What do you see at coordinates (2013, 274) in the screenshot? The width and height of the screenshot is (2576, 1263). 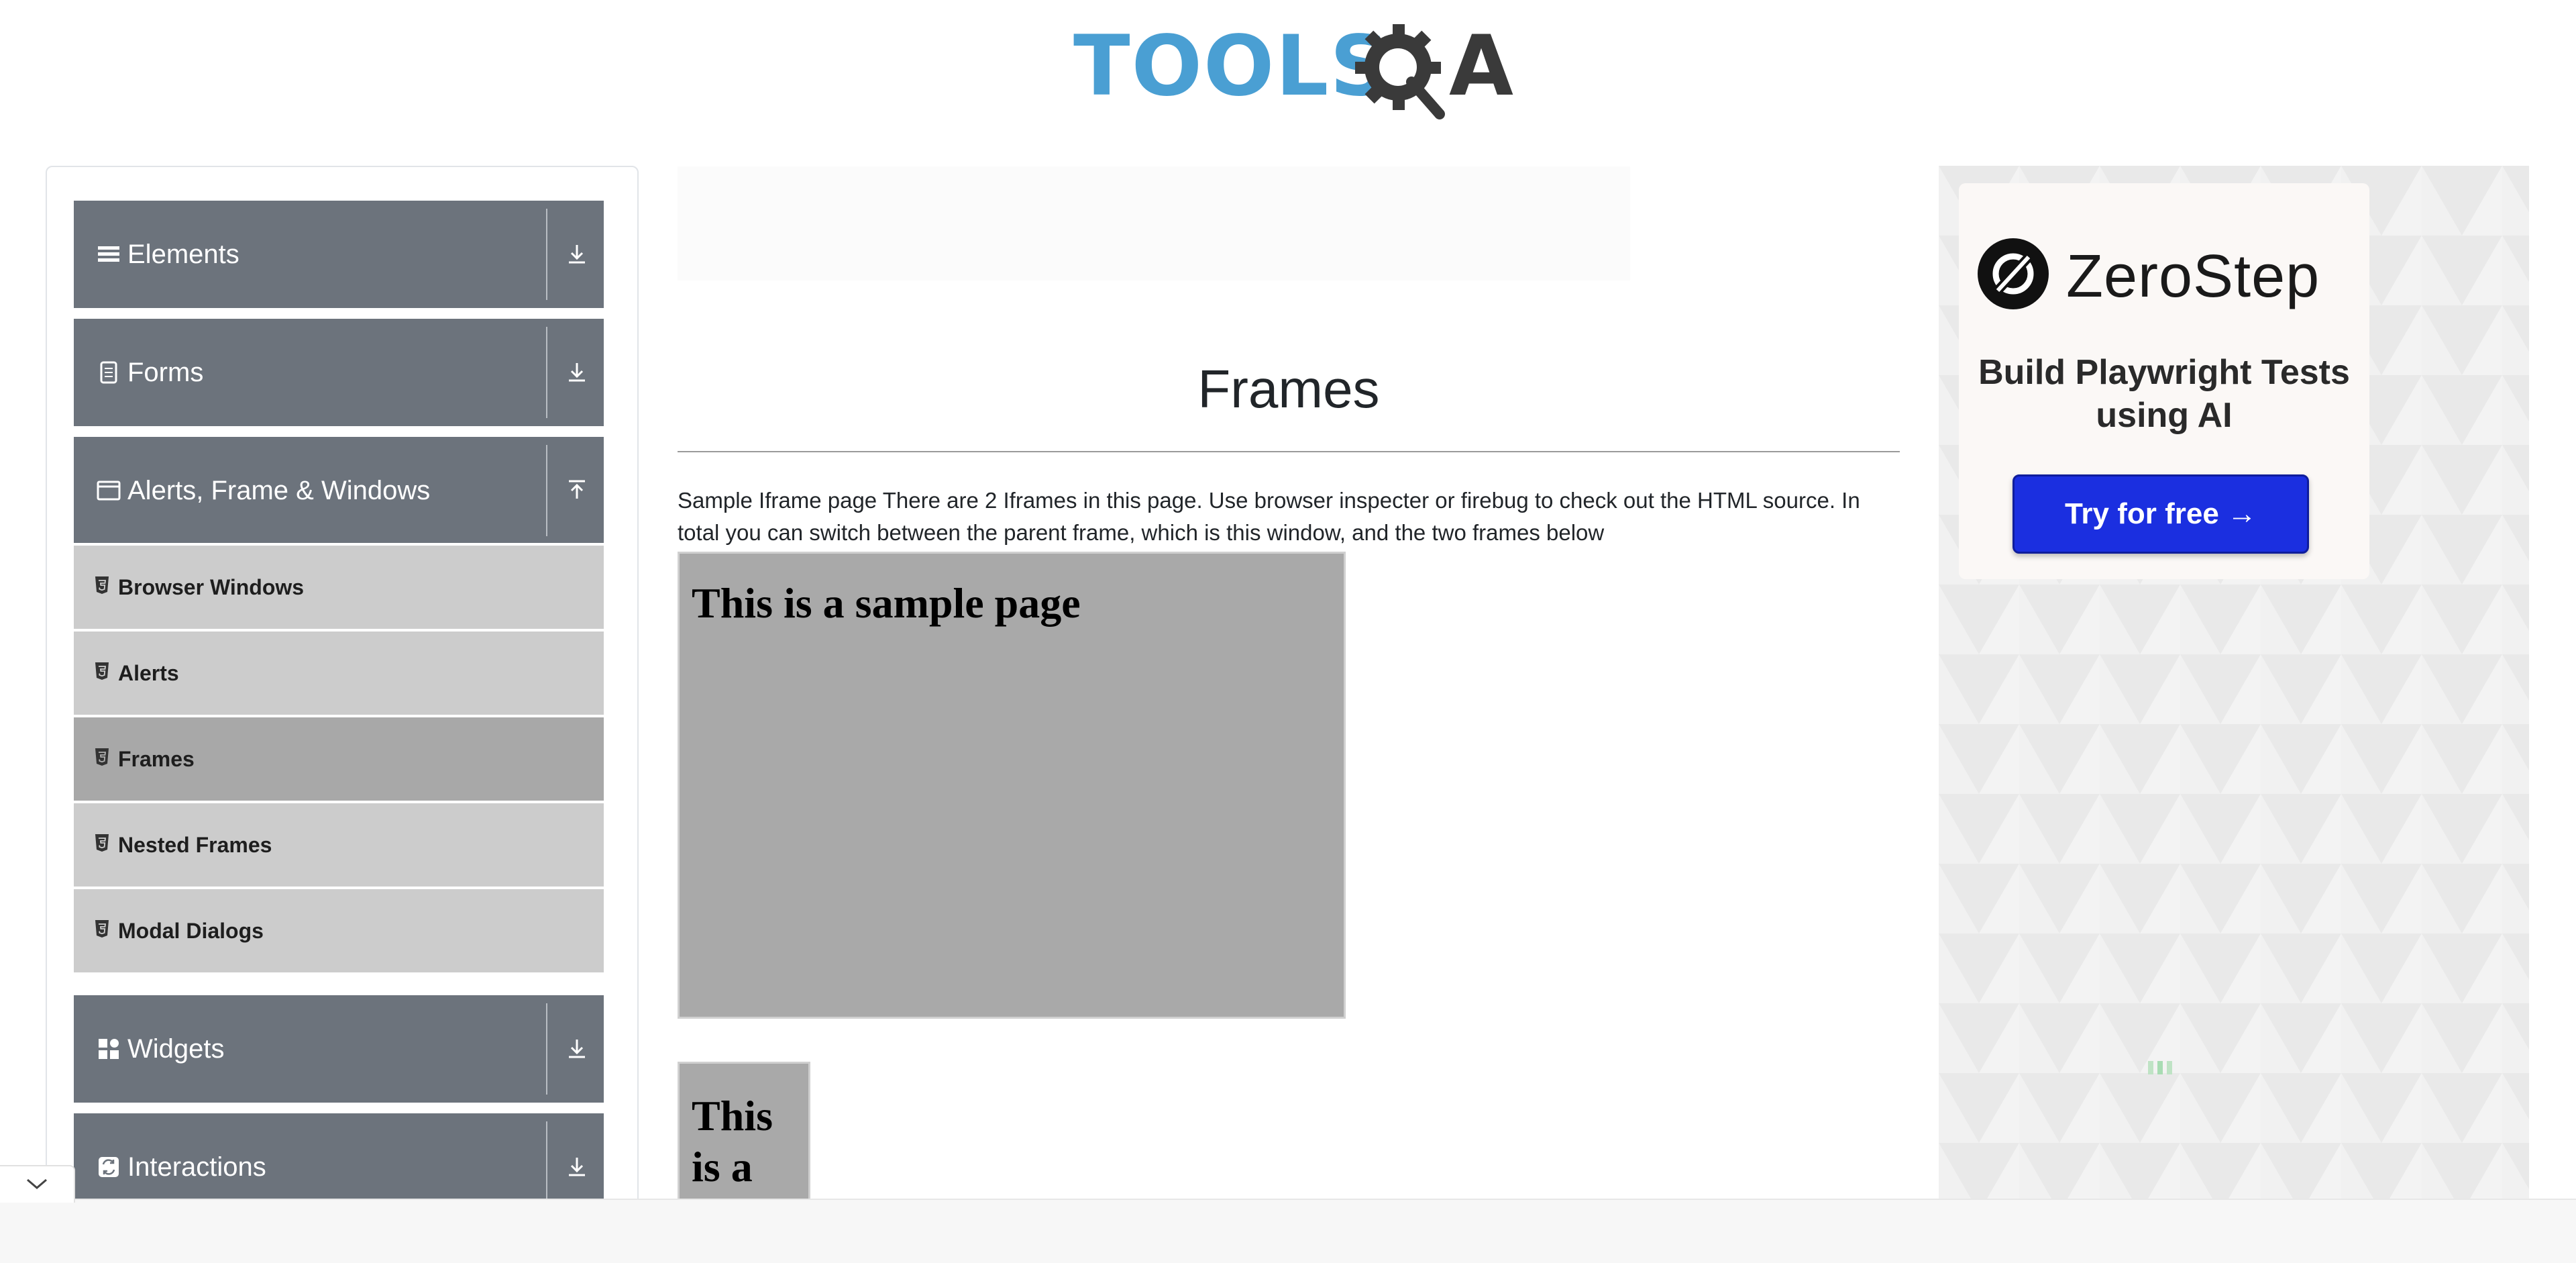 I see `zerostep-logo-icon` at bounding box center [2013, 274].